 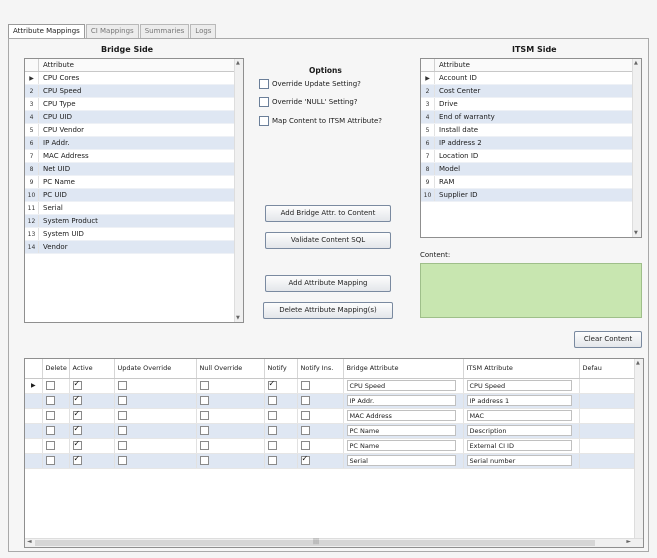 What do you see at coordinates (401, 400) in the screenshot?
I see `bridge-attribute-value: IP Addr.` at bounding box center [401, 400].